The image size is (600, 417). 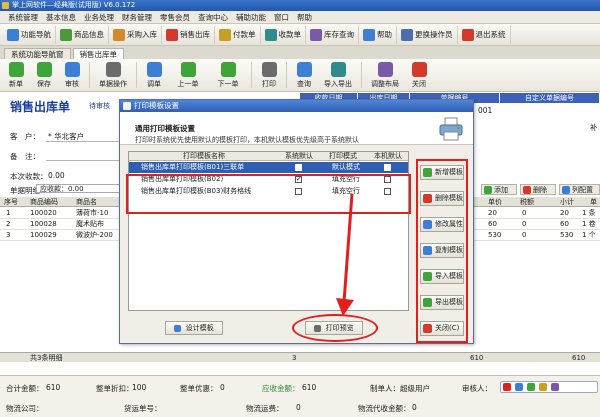 I want to click on menu-item-4: 零售会员, so click(x=175, y=17).